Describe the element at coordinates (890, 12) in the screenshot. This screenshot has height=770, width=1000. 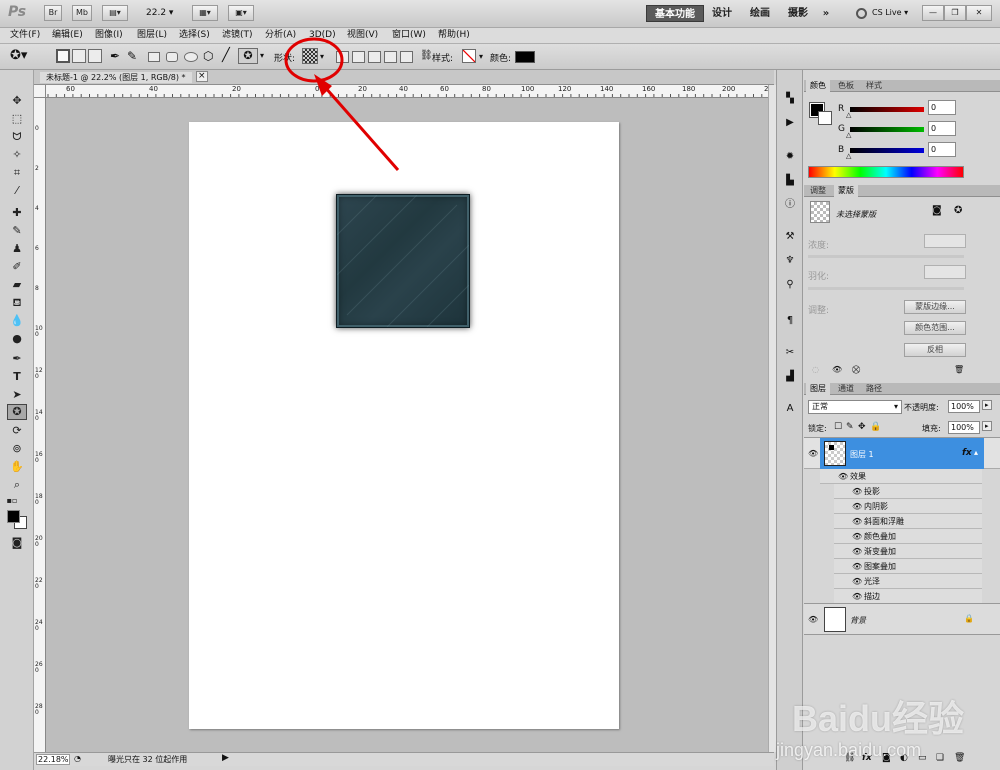
I see `cslive-button: CS Live ▾` at that location.